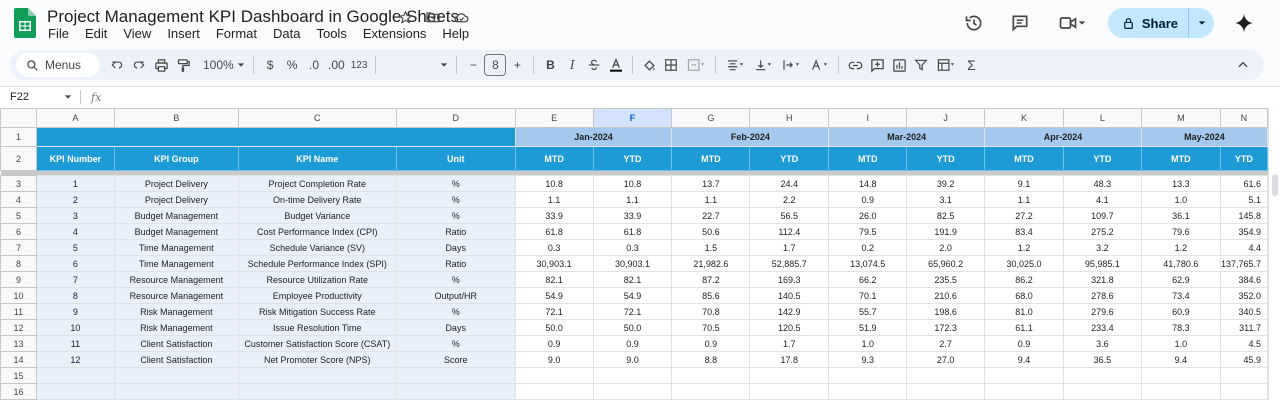  Describe the element at coordinates (18, 295) in the screenshot. I see `row-header: 10` at that location.